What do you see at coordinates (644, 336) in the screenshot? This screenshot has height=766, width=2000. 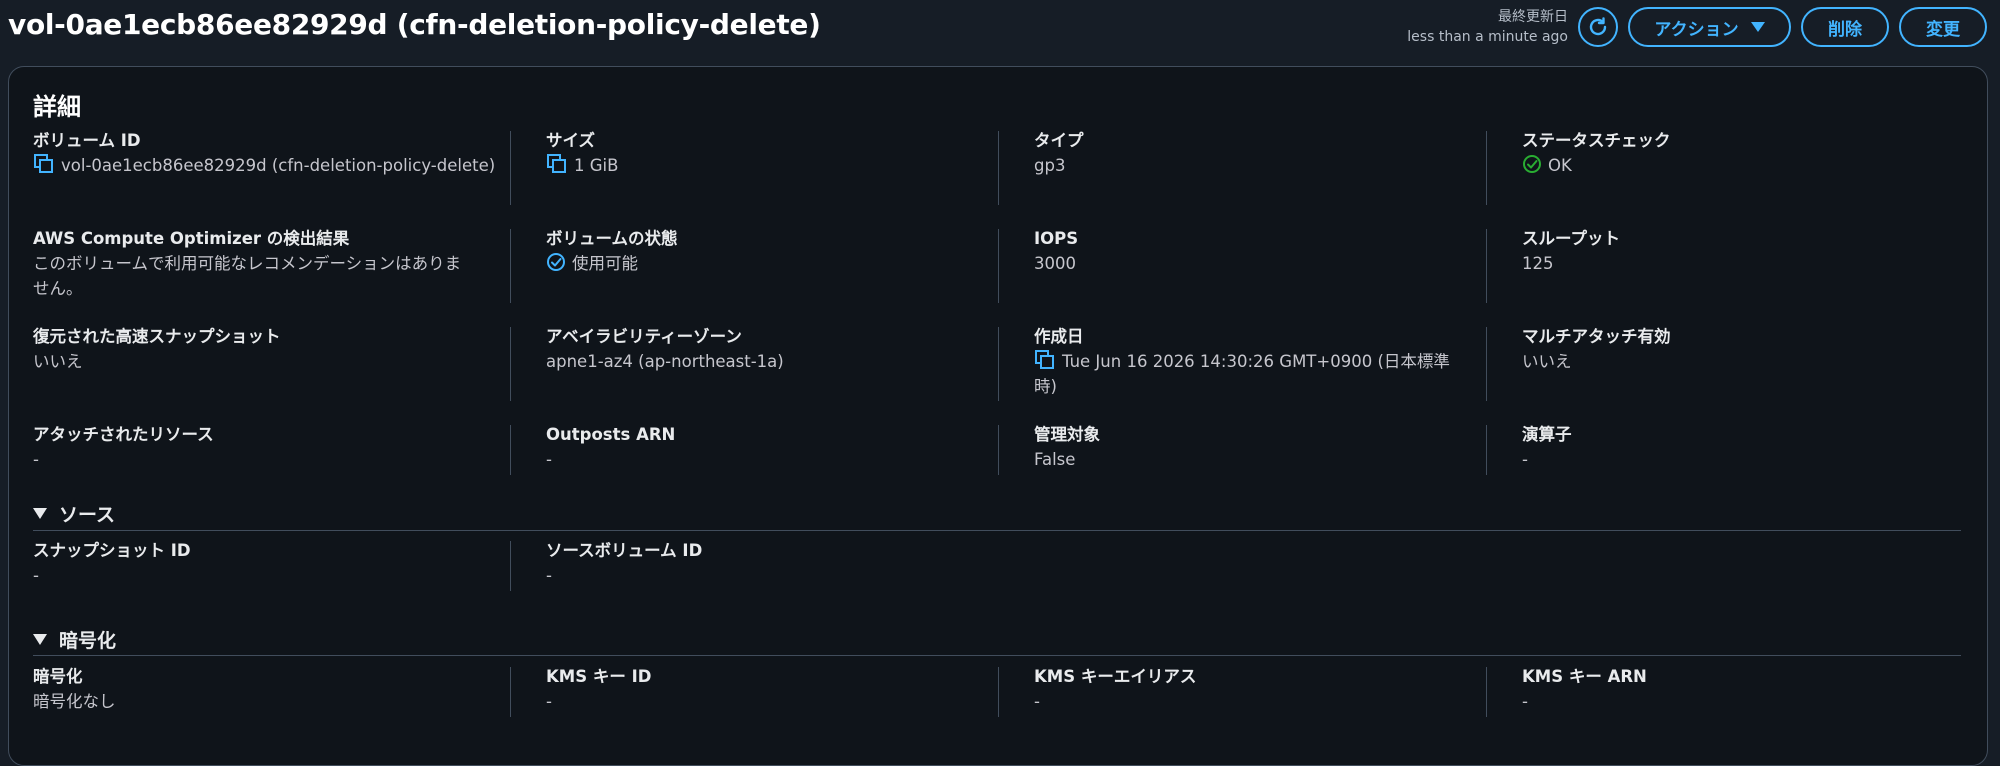 I see `field-label: アベイラビリティーゾーン` at bounding box center [644, 336].